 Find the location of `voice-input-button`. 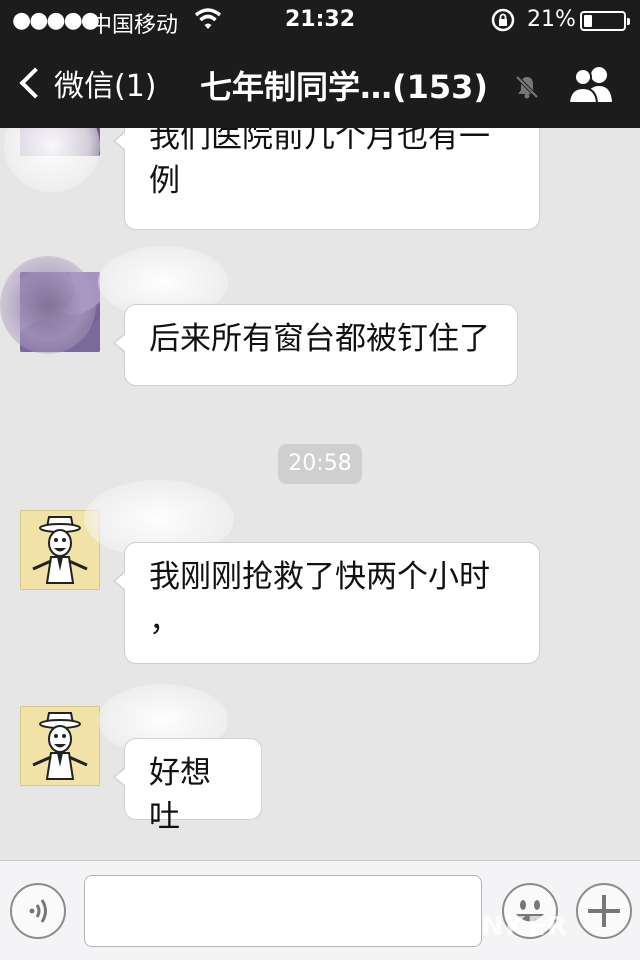

voice-input-button is located at coordinates (38, 911).